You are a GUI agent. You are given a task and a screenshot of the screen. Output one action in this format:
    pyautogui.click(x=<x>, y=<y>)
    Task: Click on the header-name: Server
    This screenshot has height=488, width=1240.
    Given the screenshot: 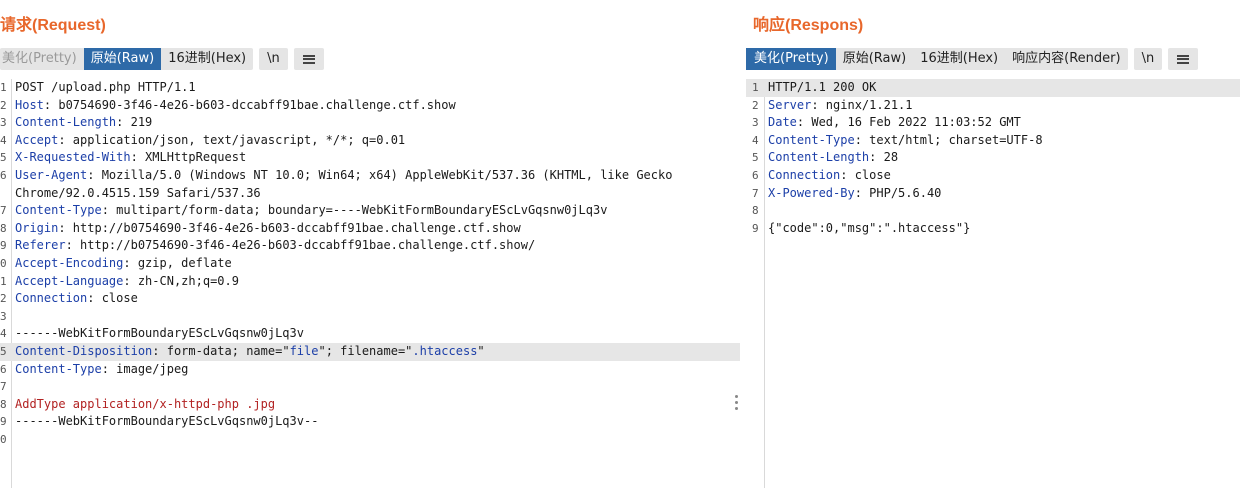 What is the action you would take?
    pyautogui.click(x=790, y=104)
    